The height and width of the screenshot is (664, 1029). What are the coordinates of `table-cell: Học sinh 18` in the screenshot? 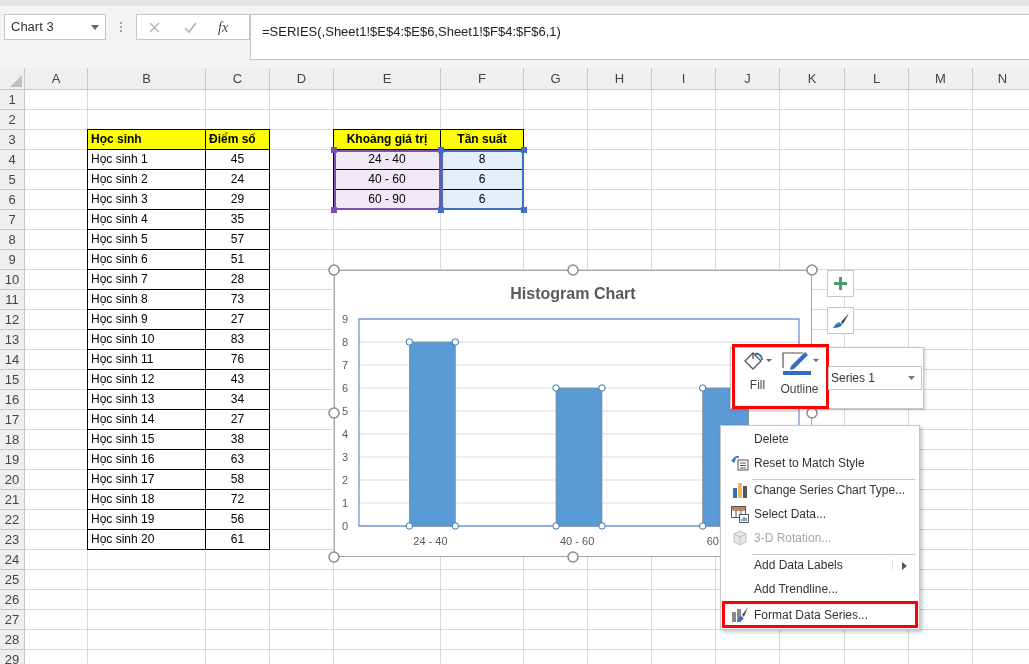 It's located at (146, 500).